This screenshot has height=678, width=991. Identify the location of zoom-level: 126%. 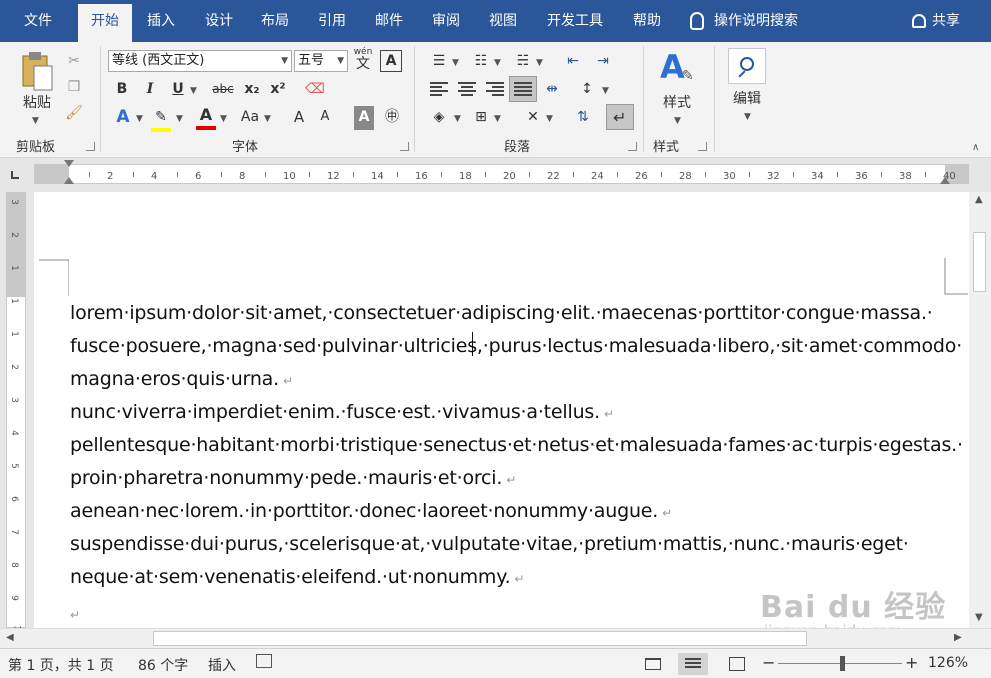
(948, 663).